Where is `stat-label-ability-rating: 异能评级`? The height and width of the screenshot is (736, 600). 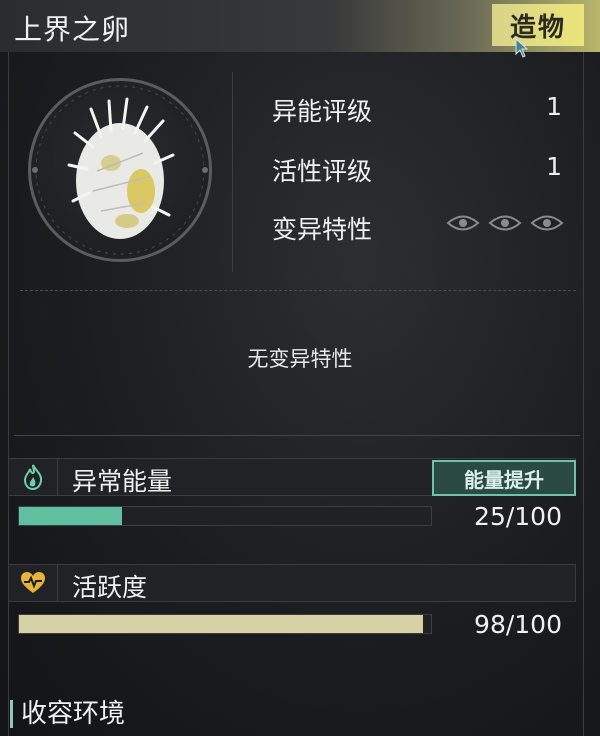
stat-label-ability-rating: 异能评级 is located at coordinates (322, 111).